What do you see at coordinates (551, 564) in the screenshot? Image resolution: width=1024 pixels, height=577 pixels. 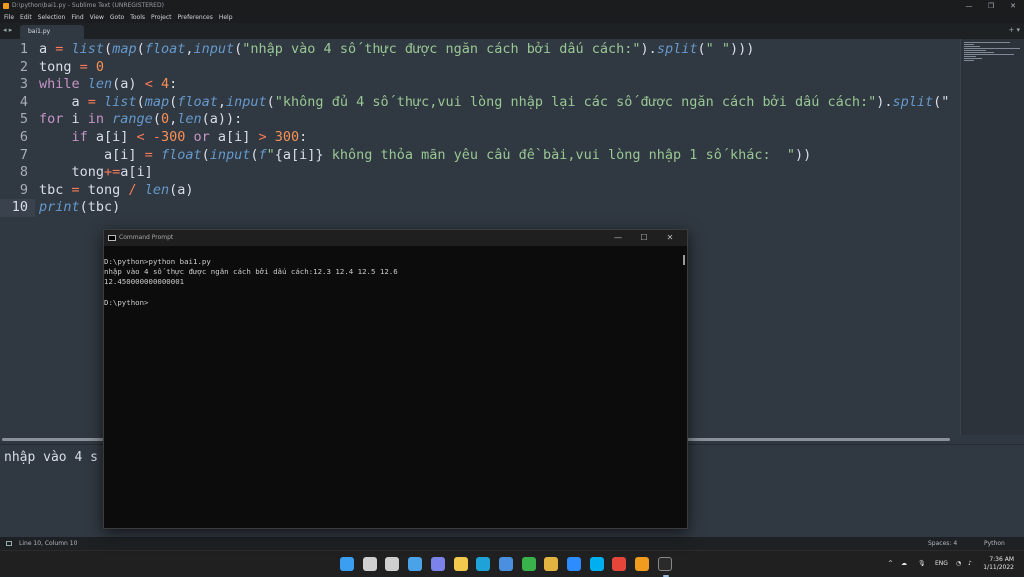 I see `slack-icon` at bounding box center [551, 564].